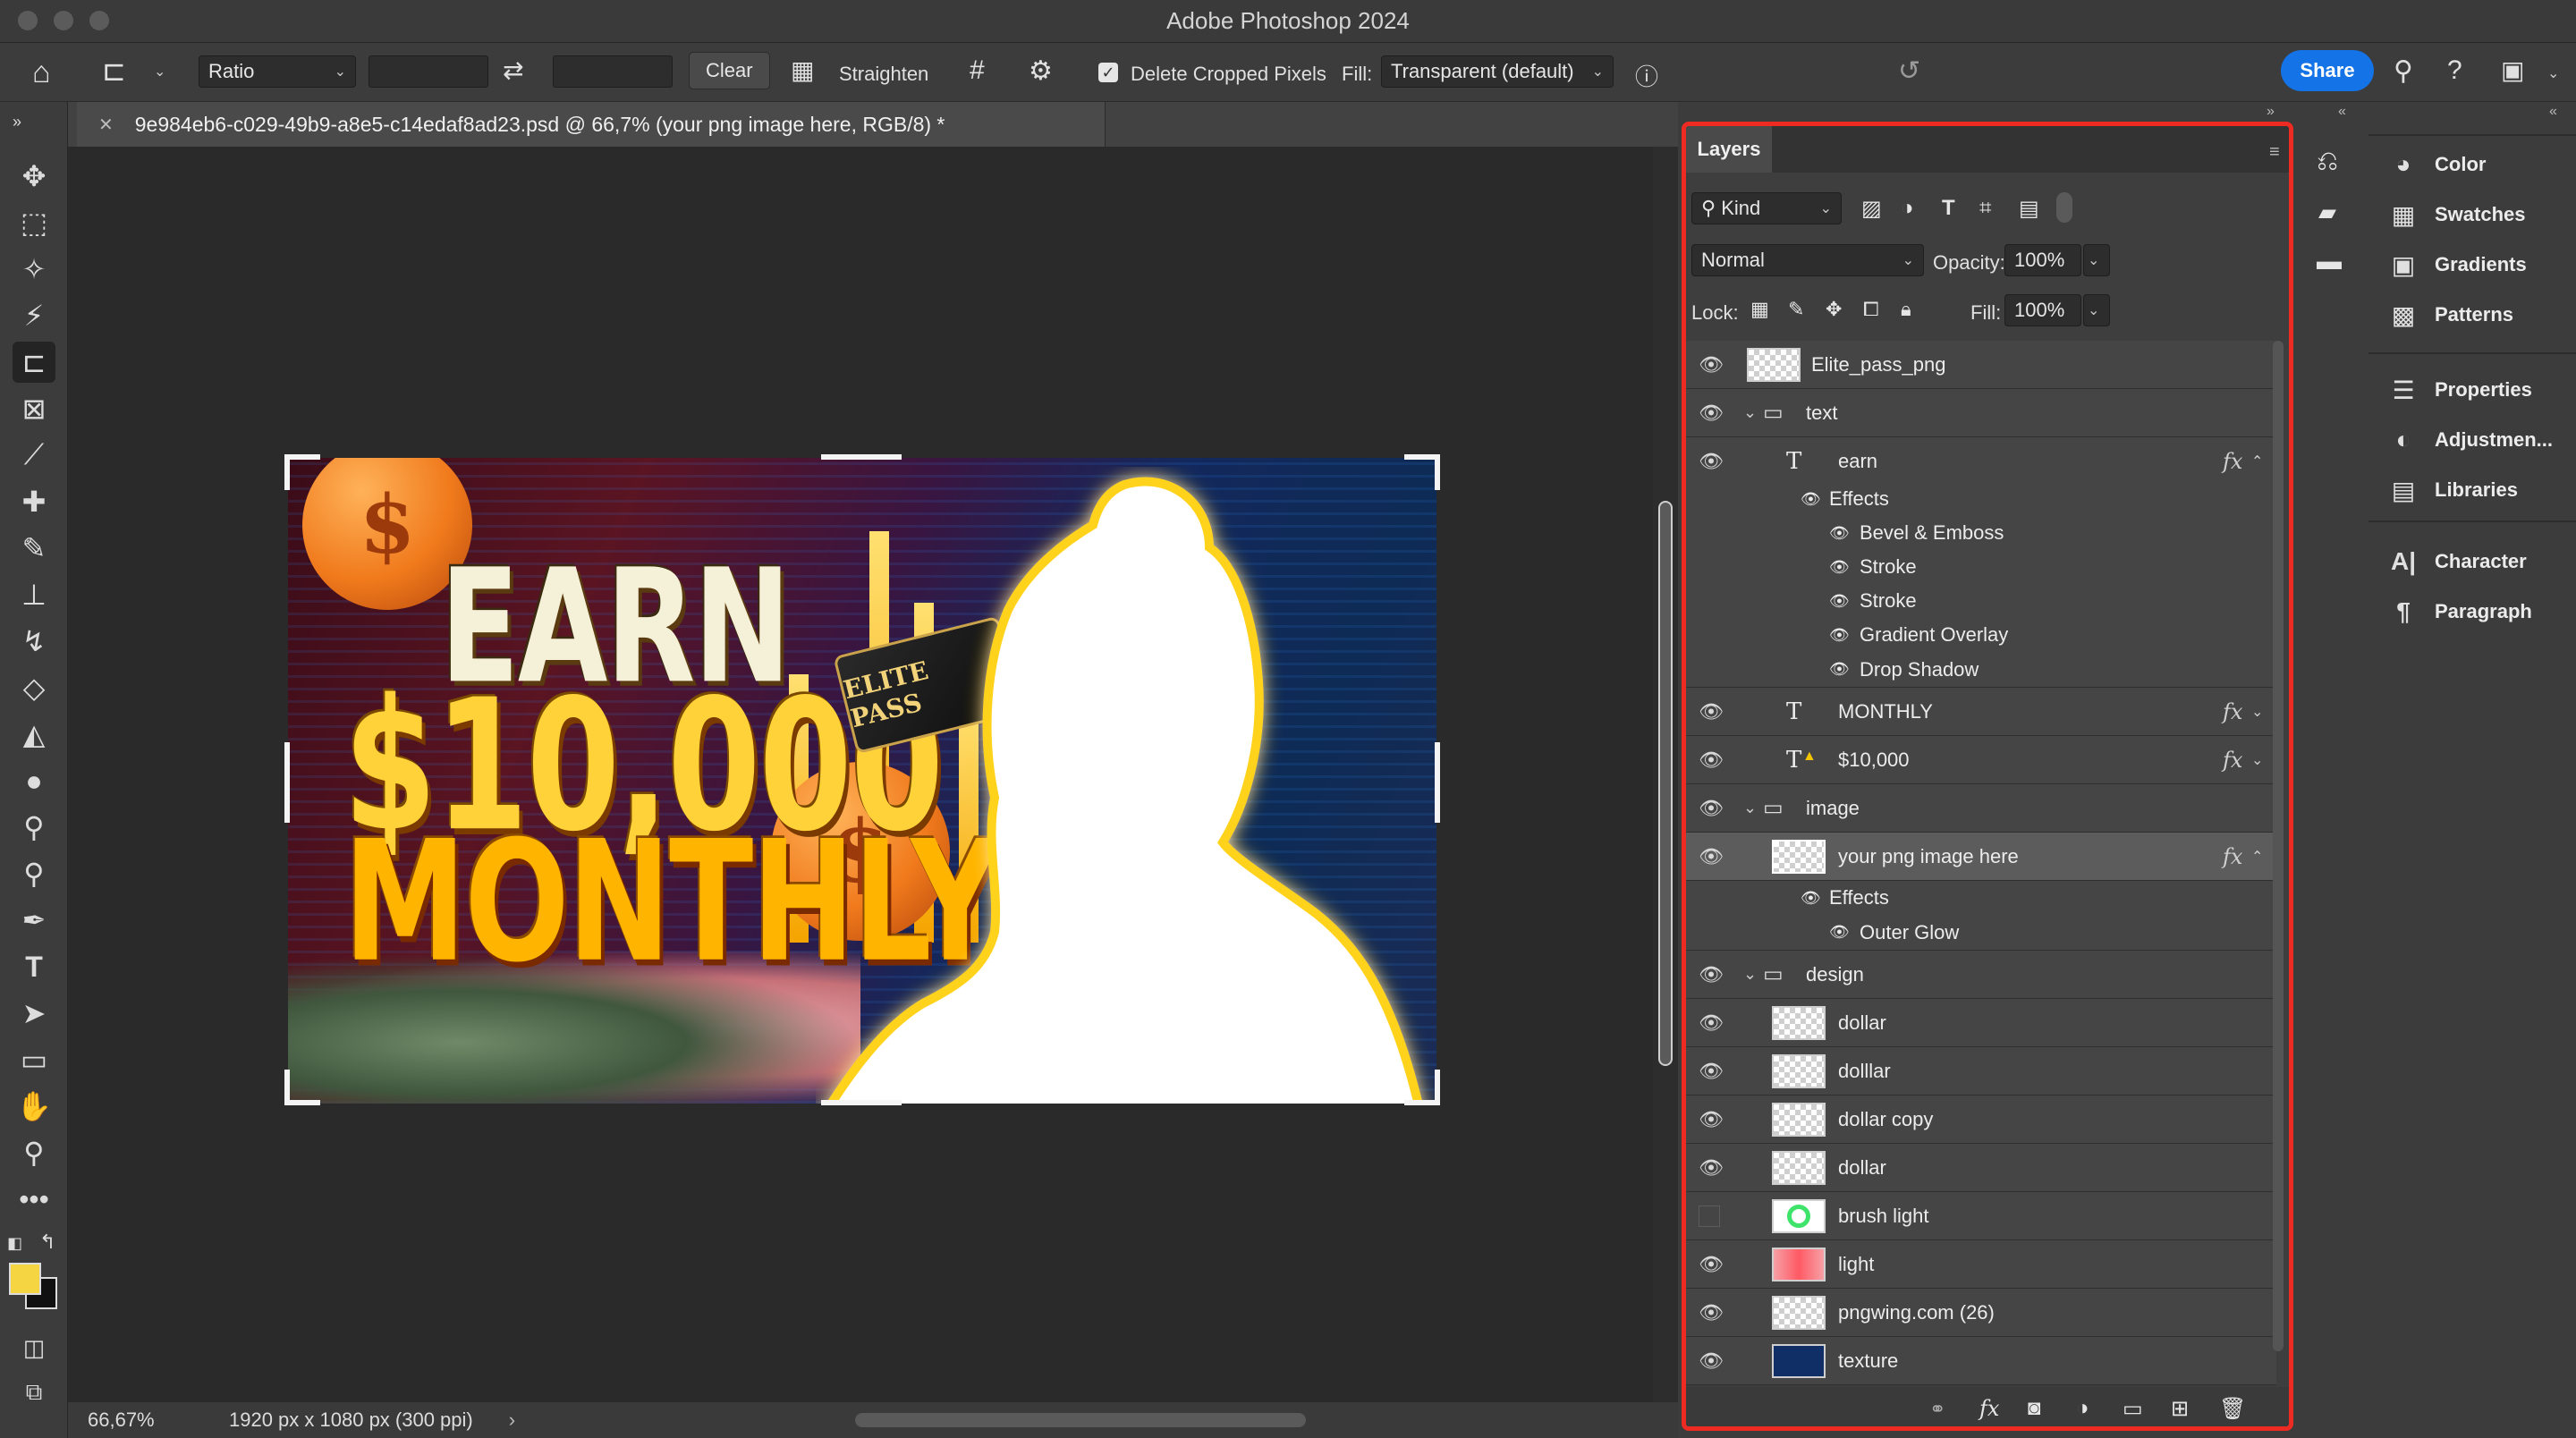  Describe the element at coordinates (47, 1242) in the screenshot. I see `swap-colors-icon: ↰` at that location.